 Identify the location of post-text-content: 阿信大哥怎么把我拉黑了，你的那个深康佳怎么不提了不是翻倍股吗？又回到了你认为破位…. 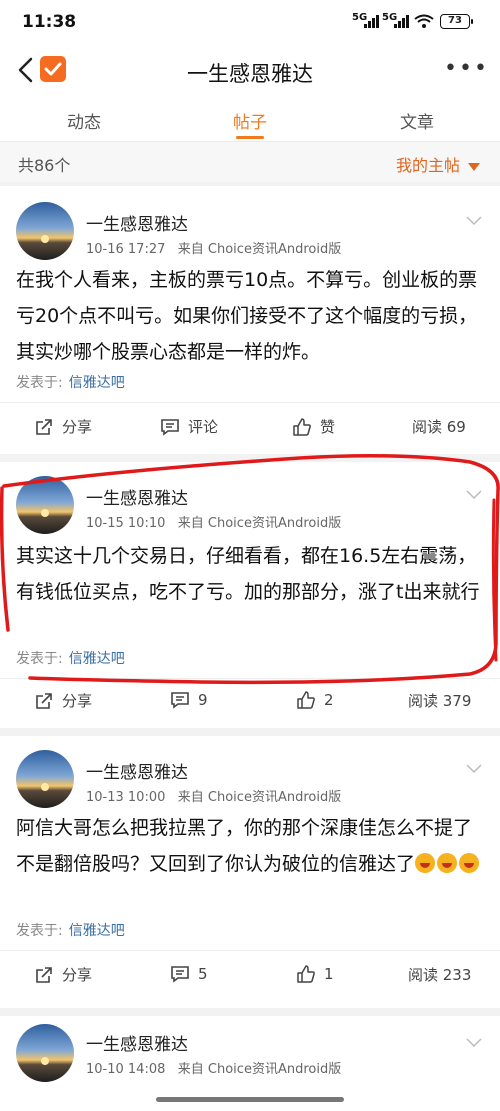
(244, 846).